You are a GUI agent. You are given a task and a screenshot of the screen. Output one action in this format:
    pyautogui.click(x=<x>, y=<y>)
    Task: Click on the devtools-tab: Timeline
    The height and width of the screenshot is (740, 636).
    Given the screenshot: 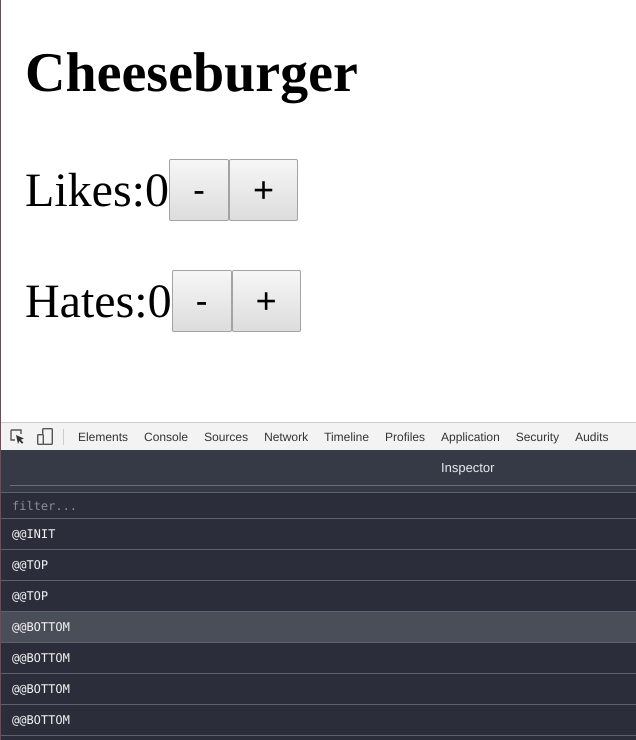 What is the action you would take?
    pyautogui.click(x=347, y=436)
    